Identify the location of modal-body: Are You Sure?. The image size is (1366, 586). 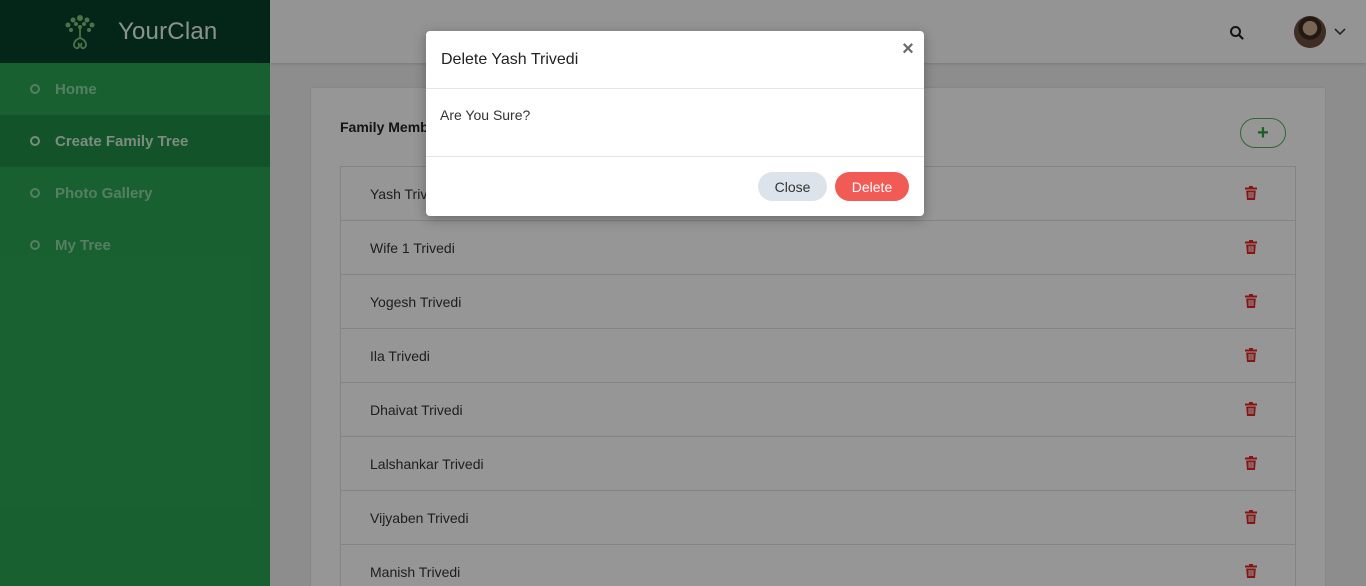
(675, 123).